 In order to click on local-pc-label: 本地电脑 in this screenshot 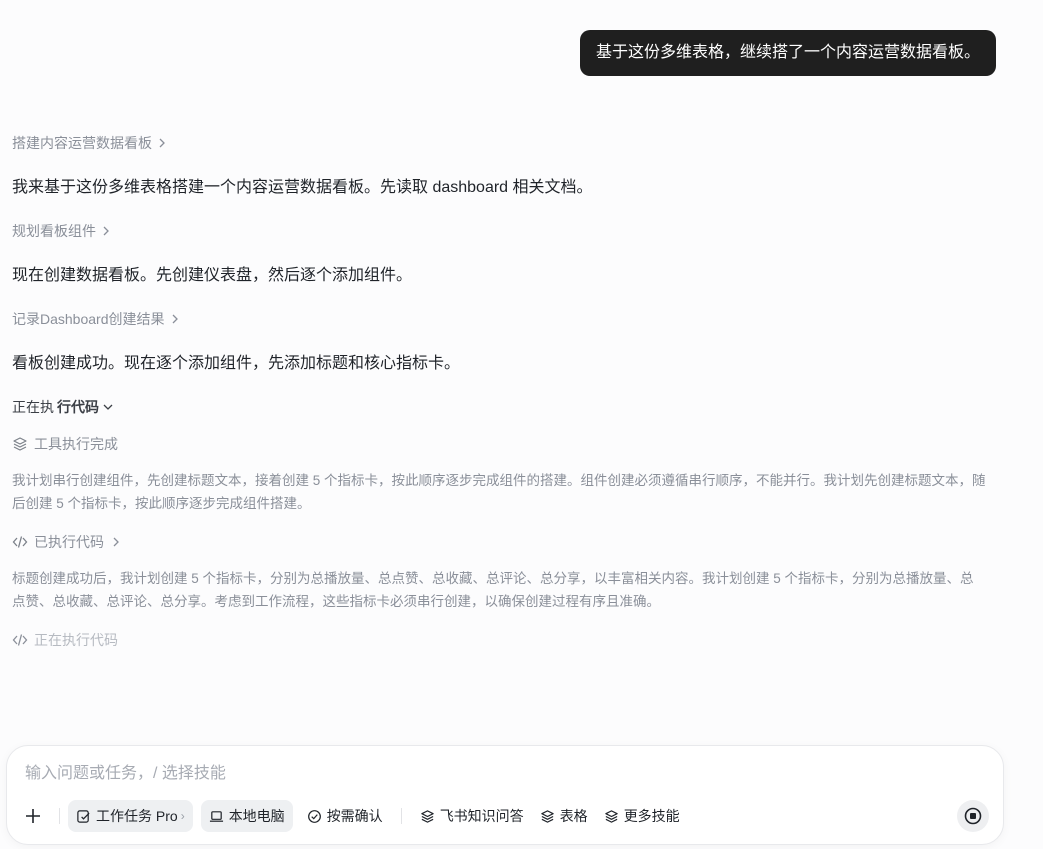, I will do `click(256, 816)`.